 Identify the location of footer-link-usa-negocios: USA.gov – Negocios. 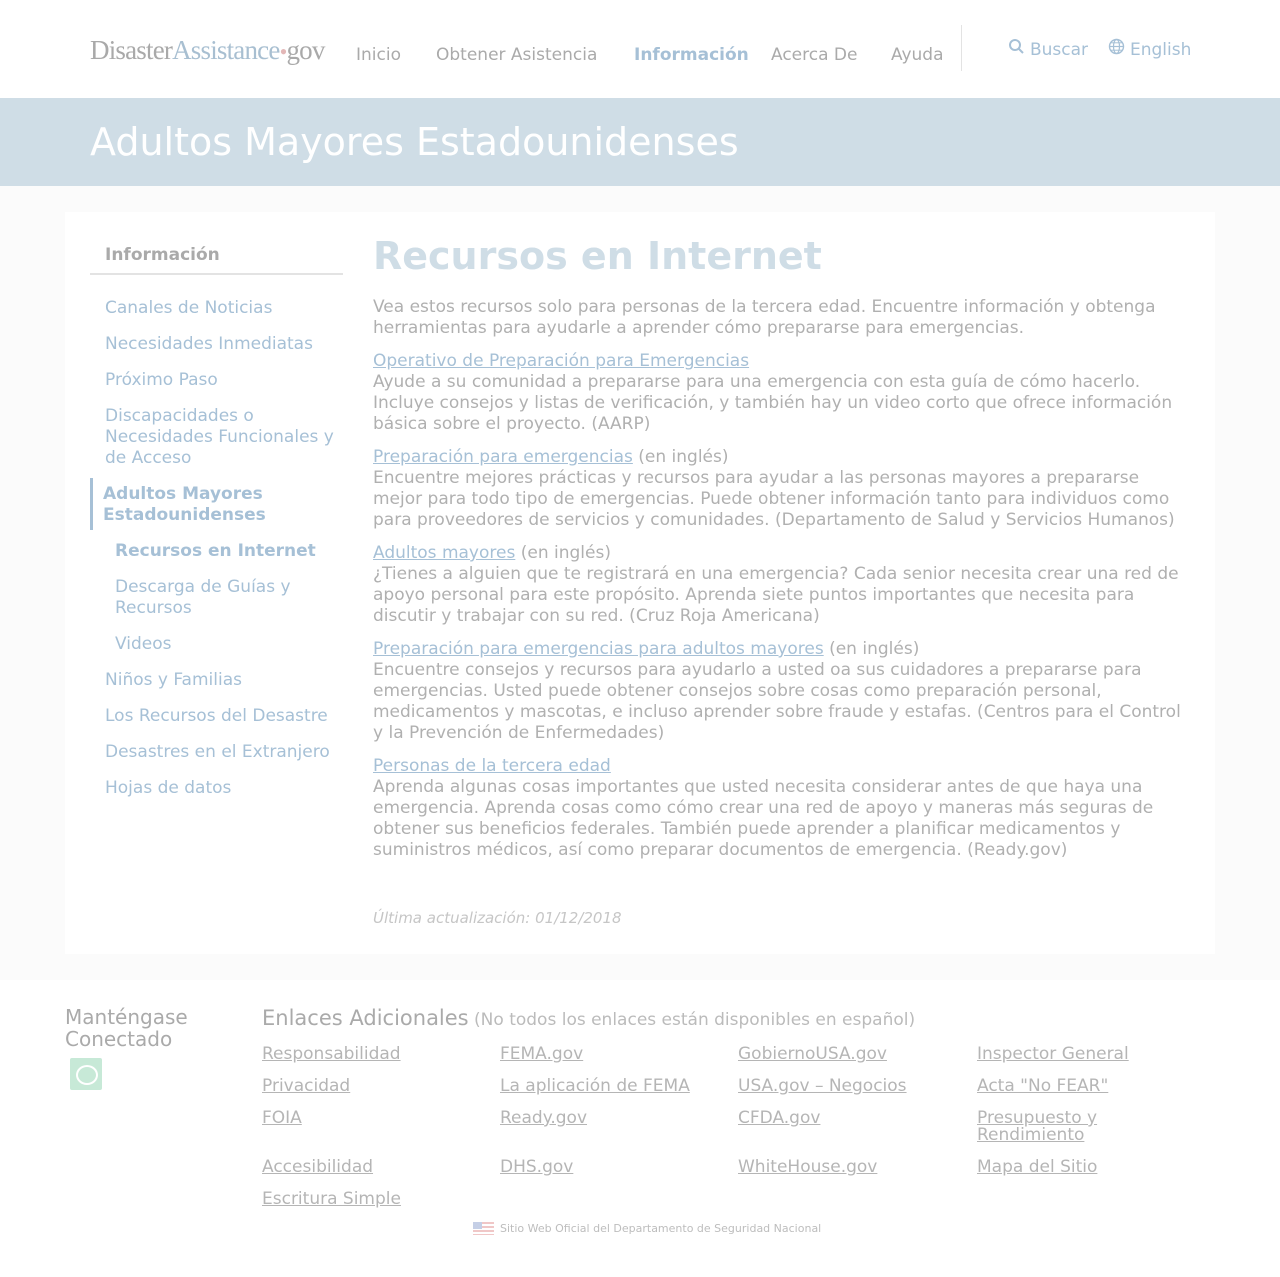
(822, 1086).